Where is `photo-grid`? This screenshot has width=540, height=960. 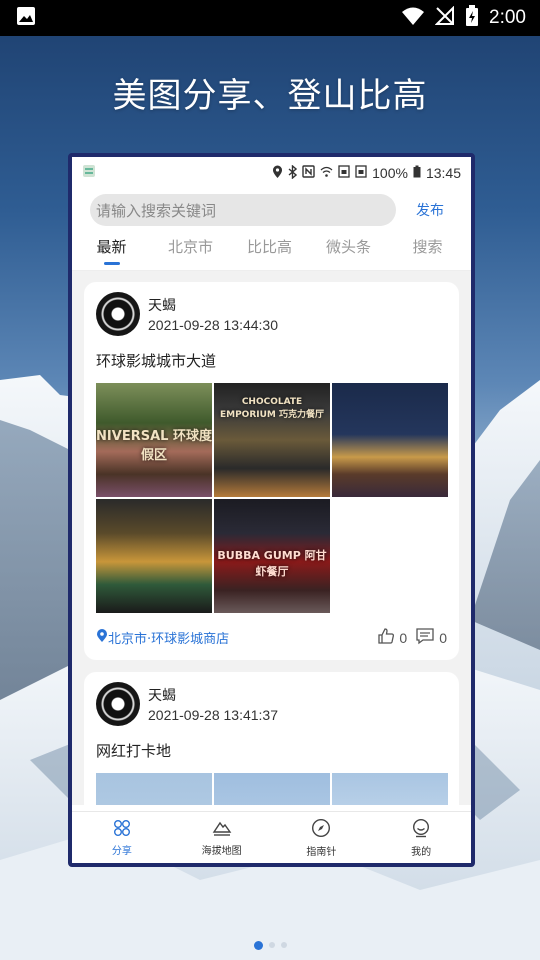 photo-grid is located at coordinates (272, 789).